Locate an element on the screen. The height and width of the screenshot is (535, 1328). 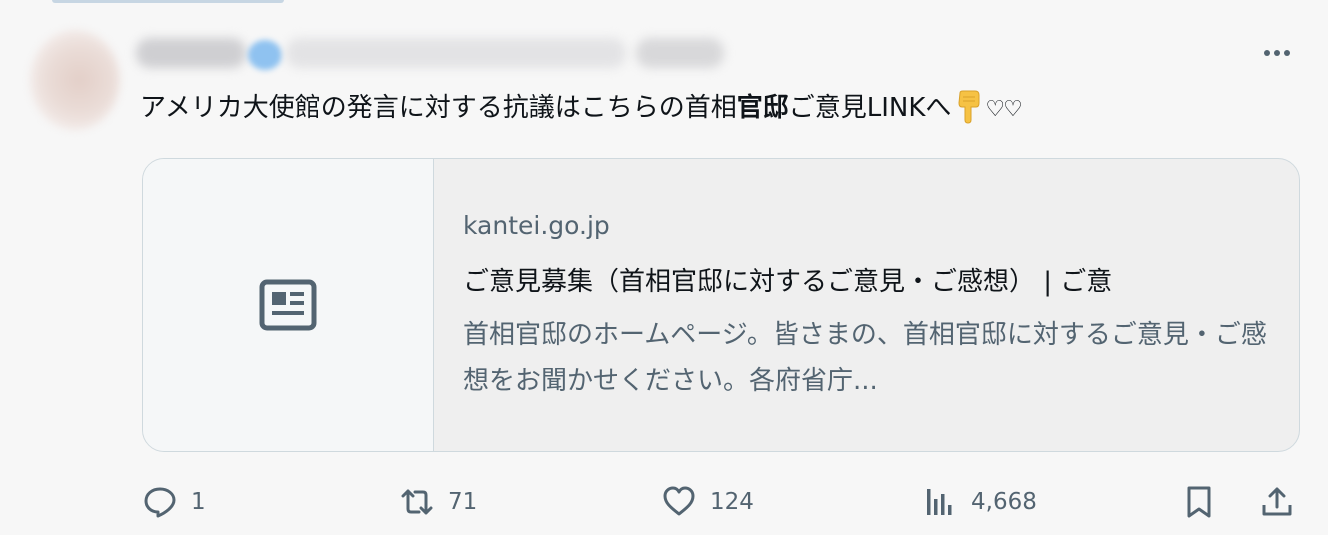
tweet-text-prefix: アメリカ大使館の発言に対する抗議はこちらの首相 is located at coordinates (438, 108).